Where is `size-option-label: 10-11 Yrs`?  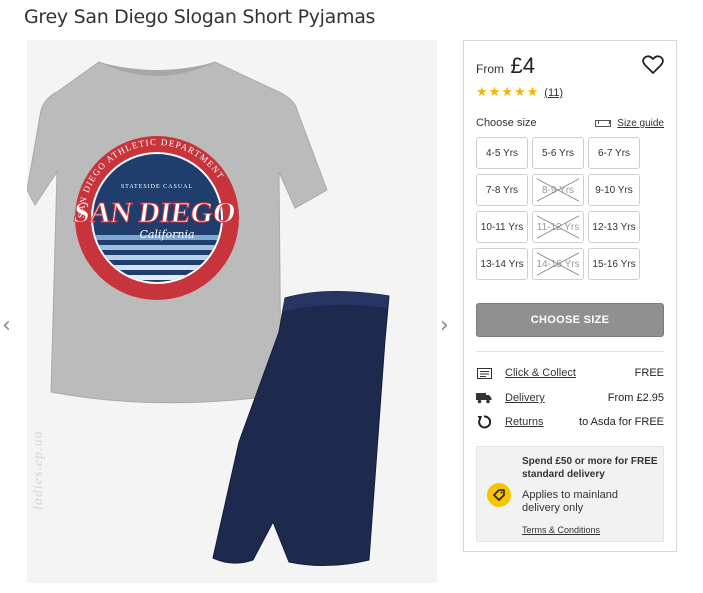
size-option-label: 10-11 Yrs is located at coordinates (502, 227).